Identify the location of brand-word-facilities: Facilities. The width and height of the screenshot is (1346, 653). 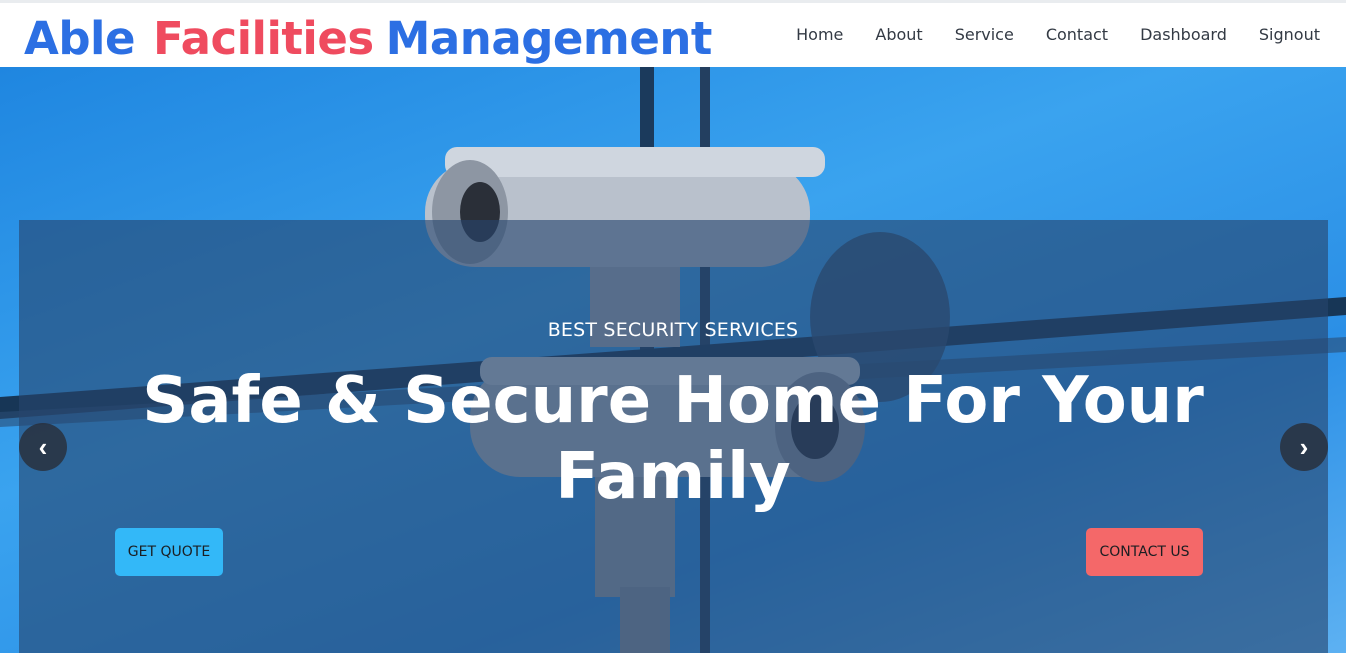
(263, 38).